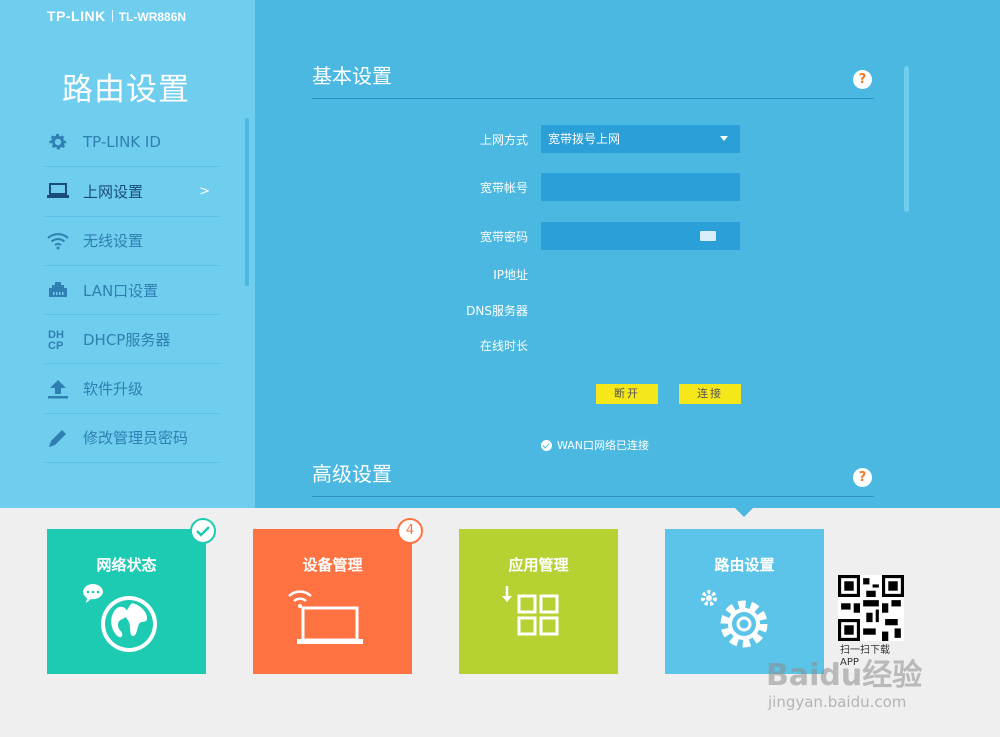 The height and width of the screenshot is (737, 1000). I want to click on sidebar-item-label: 修改管理员密码, so click(136, 438).